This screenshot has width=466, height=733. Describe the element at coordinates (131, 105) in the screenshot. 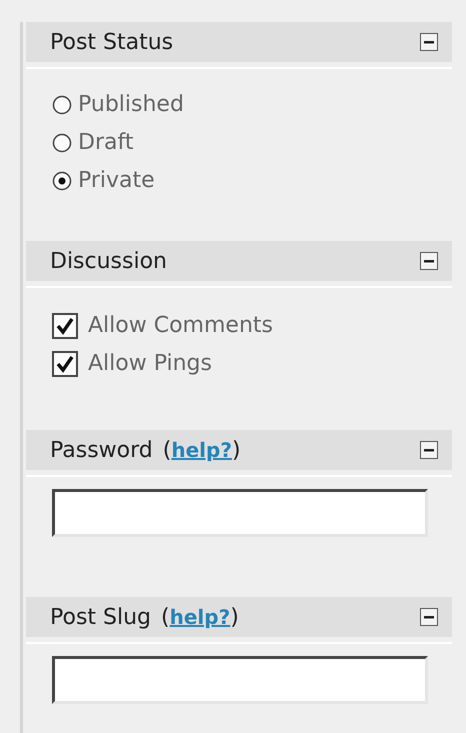

I see `option-label: Published` at that location.